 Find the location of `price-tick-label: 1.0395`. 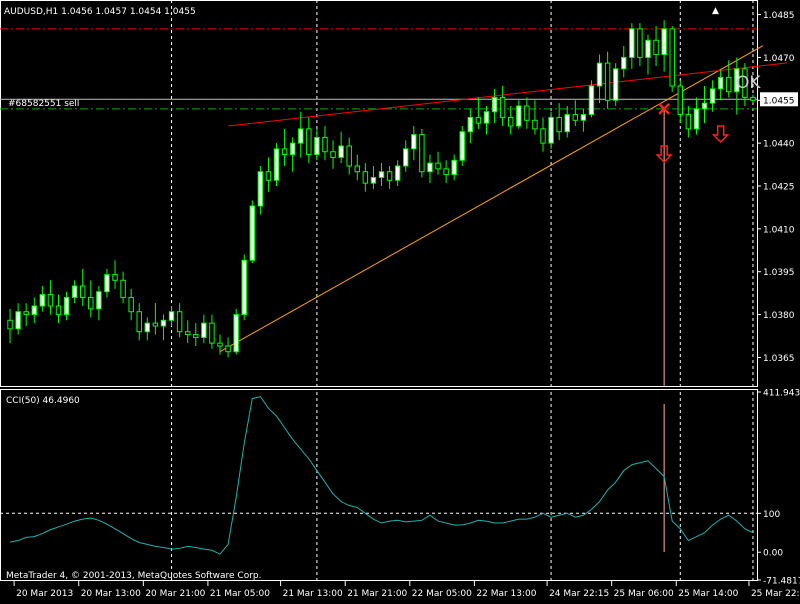

price-tick-label: 1.0395 is located at coordinates (779, 273).